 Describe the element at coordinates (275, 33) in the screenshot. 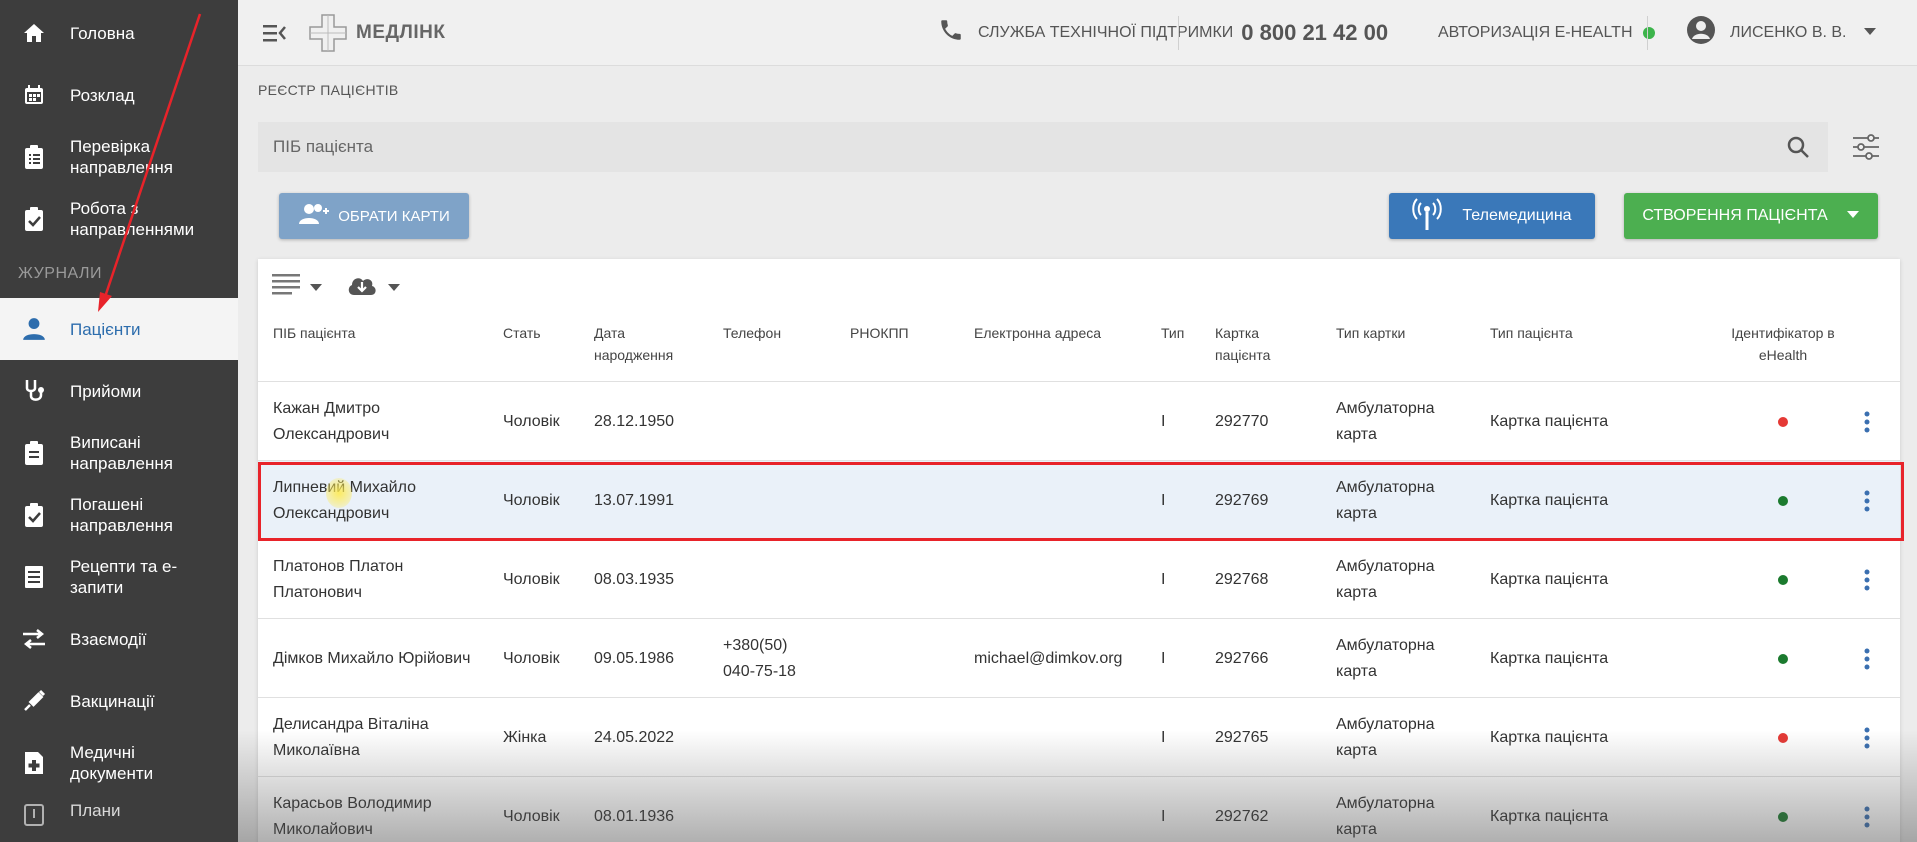

I see `menu-collapse-icon` at that location.